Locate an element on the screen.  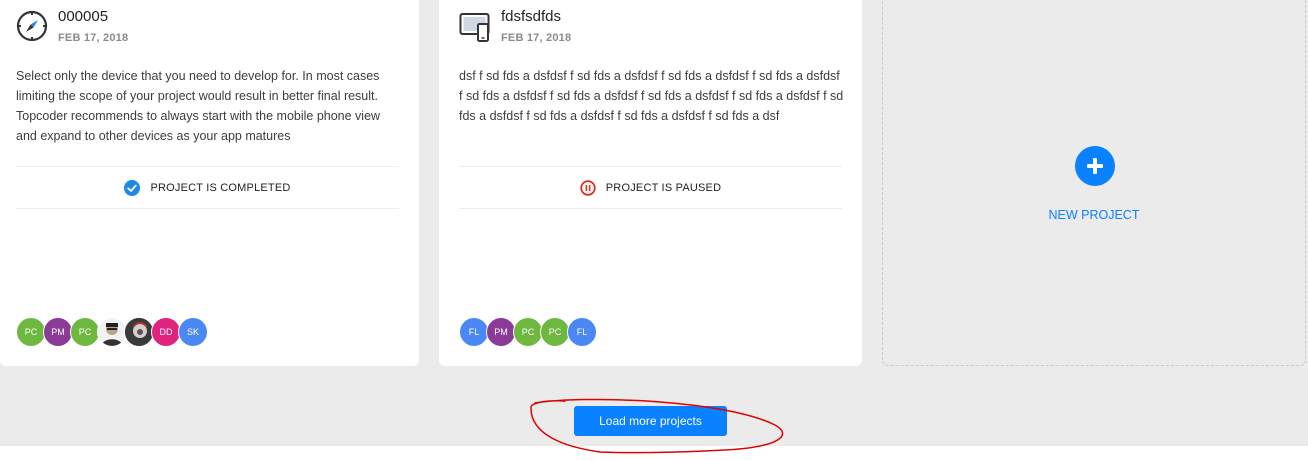
status-label: PROJECT IS COMPLETED is located at coordinates (220, 187).